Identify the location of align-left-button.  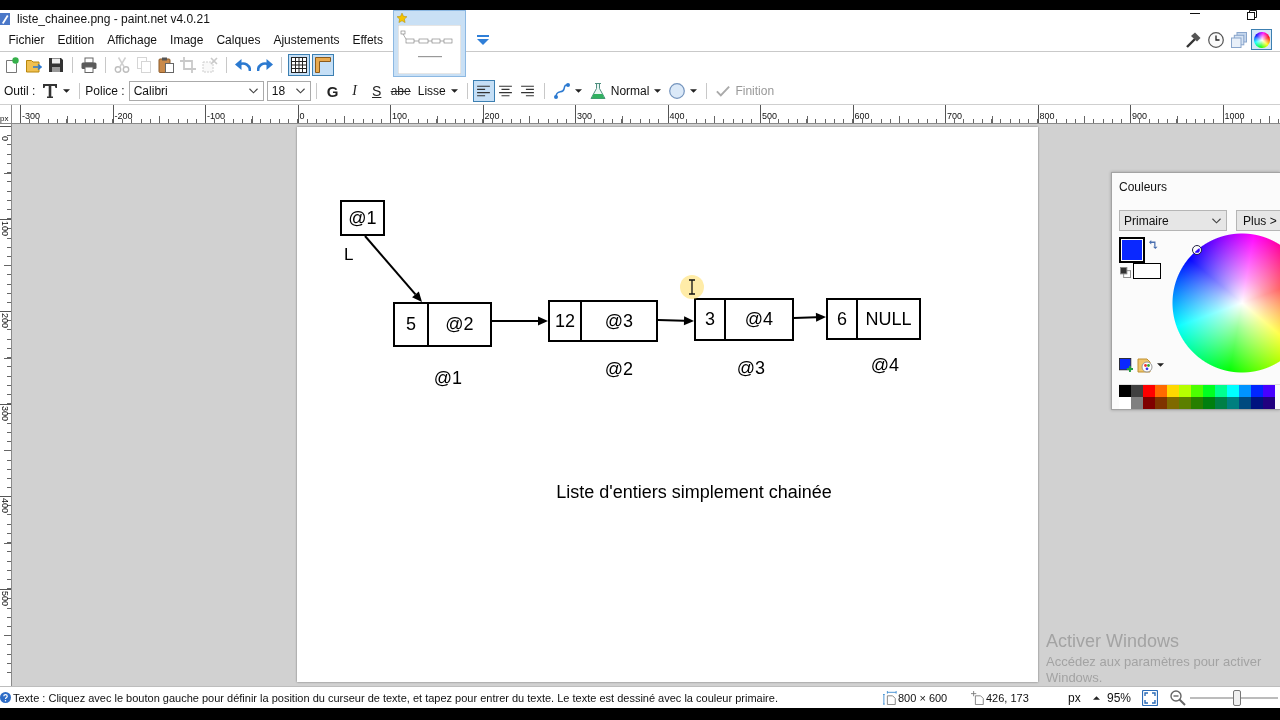
(483, 91).